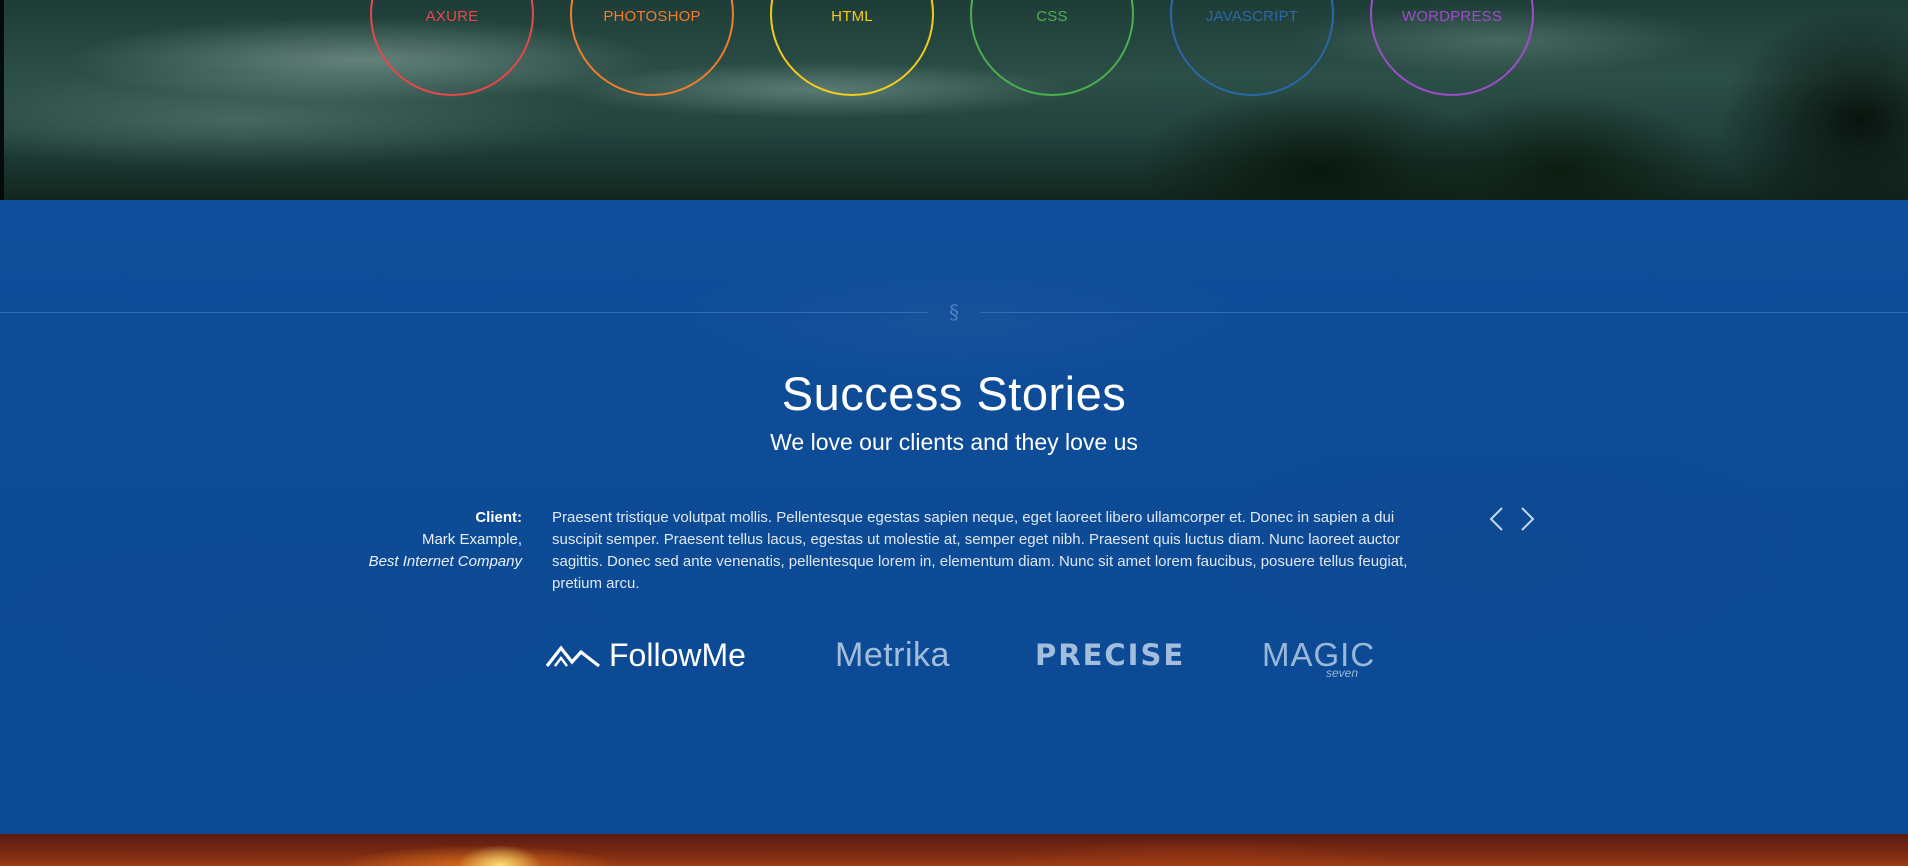 The width and height of the screenshot is (1908, 866). Describe the element at coordinates (1512, 519) in the screenshot. I see `testimonial-nav` at that location.